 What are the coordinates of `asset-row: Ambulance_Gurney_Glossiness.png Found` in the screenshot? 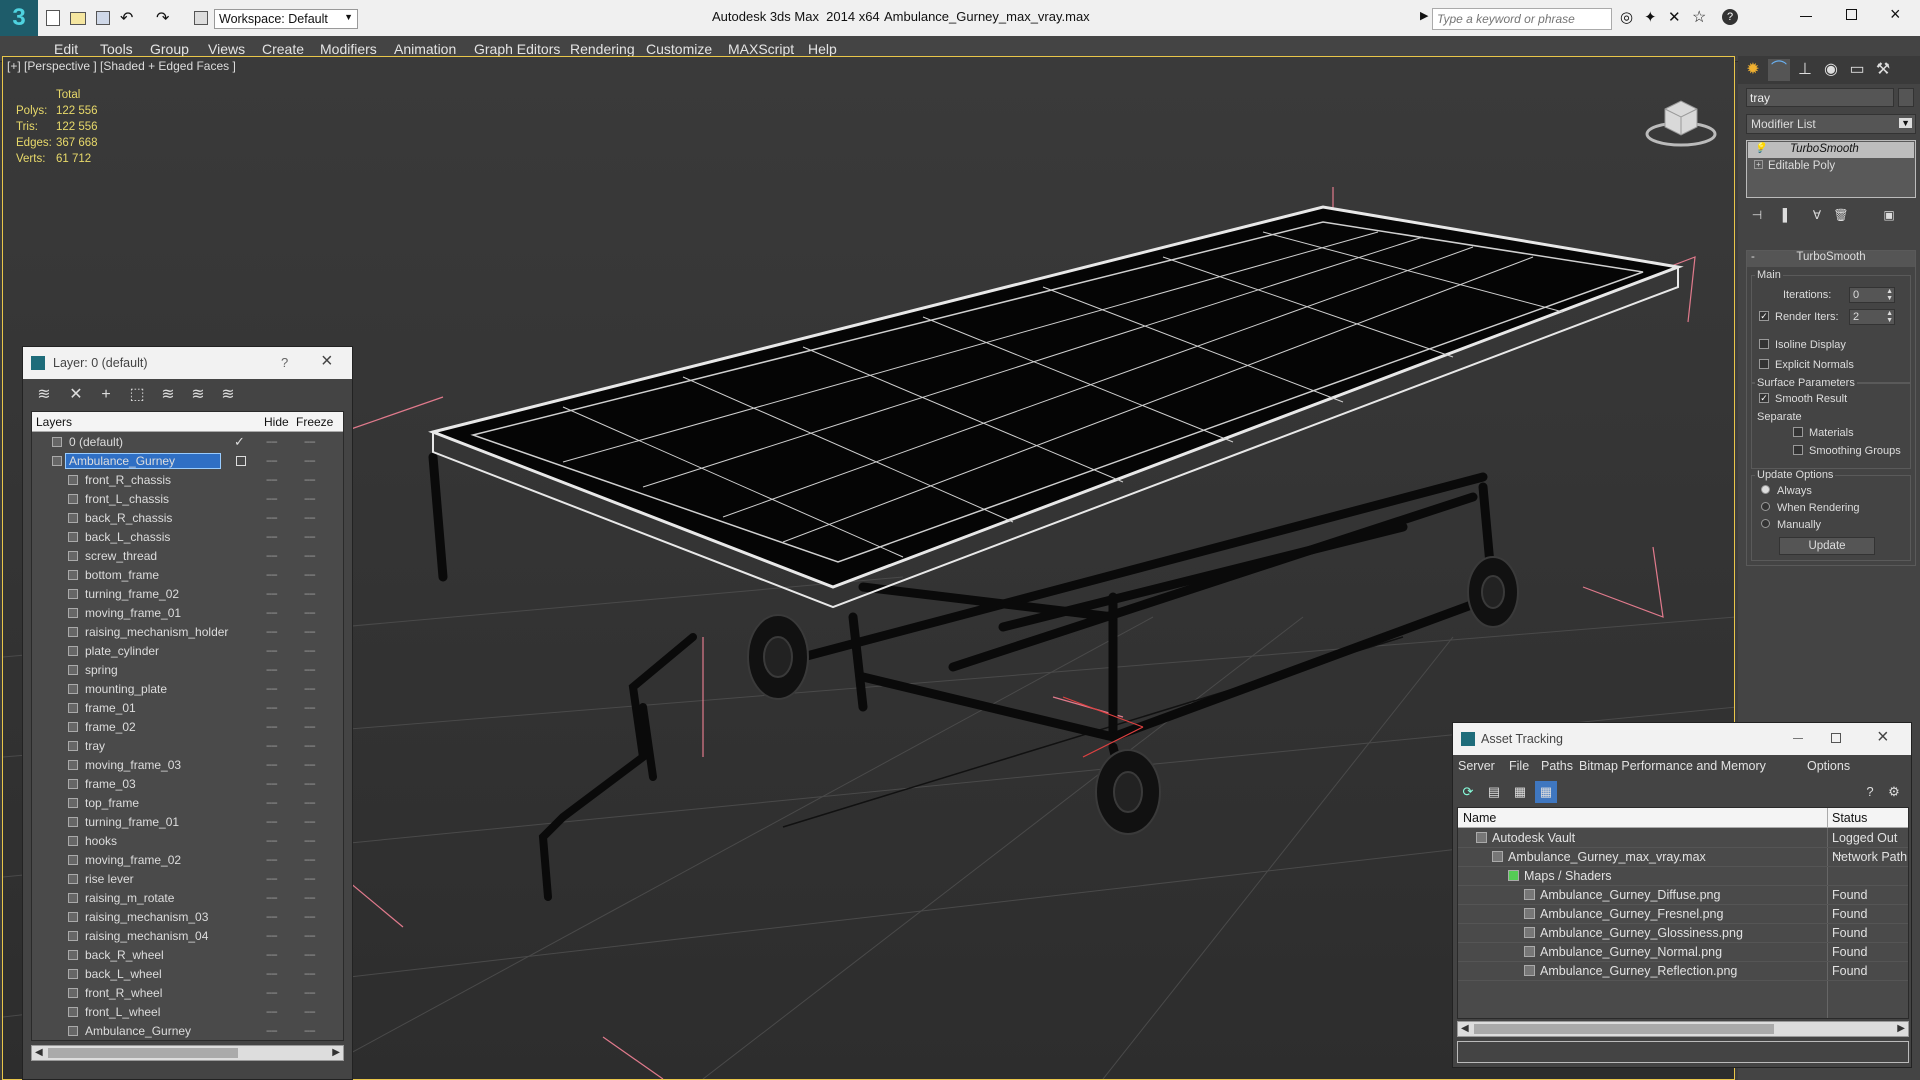 It's located at (1683, 933).